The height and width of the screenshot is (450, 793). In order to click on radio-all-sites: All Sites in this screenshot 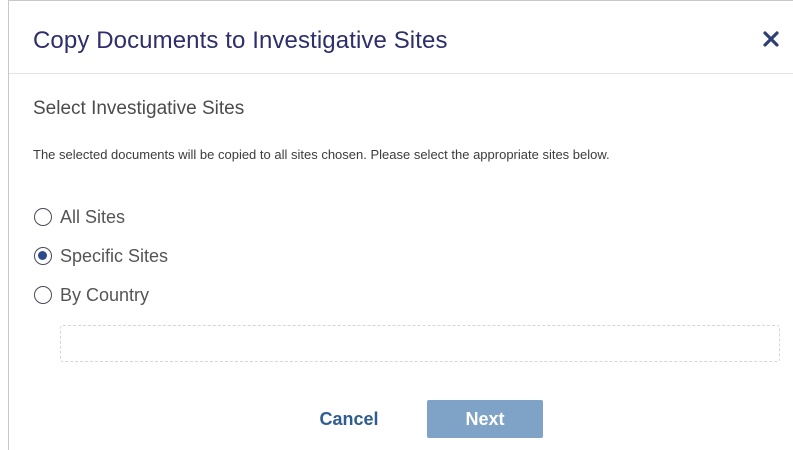, I will do `click(79, 217)`.